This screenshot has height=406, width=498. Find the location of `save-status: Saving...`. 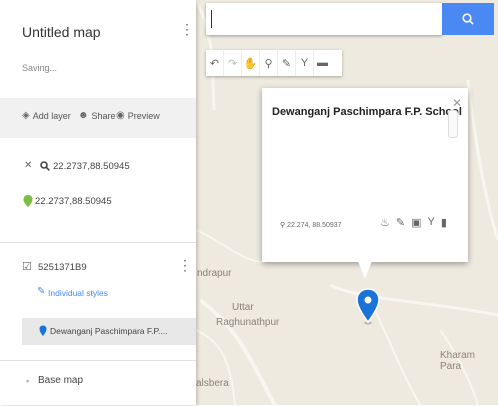

save-status: Saving... is located at coordinates (40, 68).